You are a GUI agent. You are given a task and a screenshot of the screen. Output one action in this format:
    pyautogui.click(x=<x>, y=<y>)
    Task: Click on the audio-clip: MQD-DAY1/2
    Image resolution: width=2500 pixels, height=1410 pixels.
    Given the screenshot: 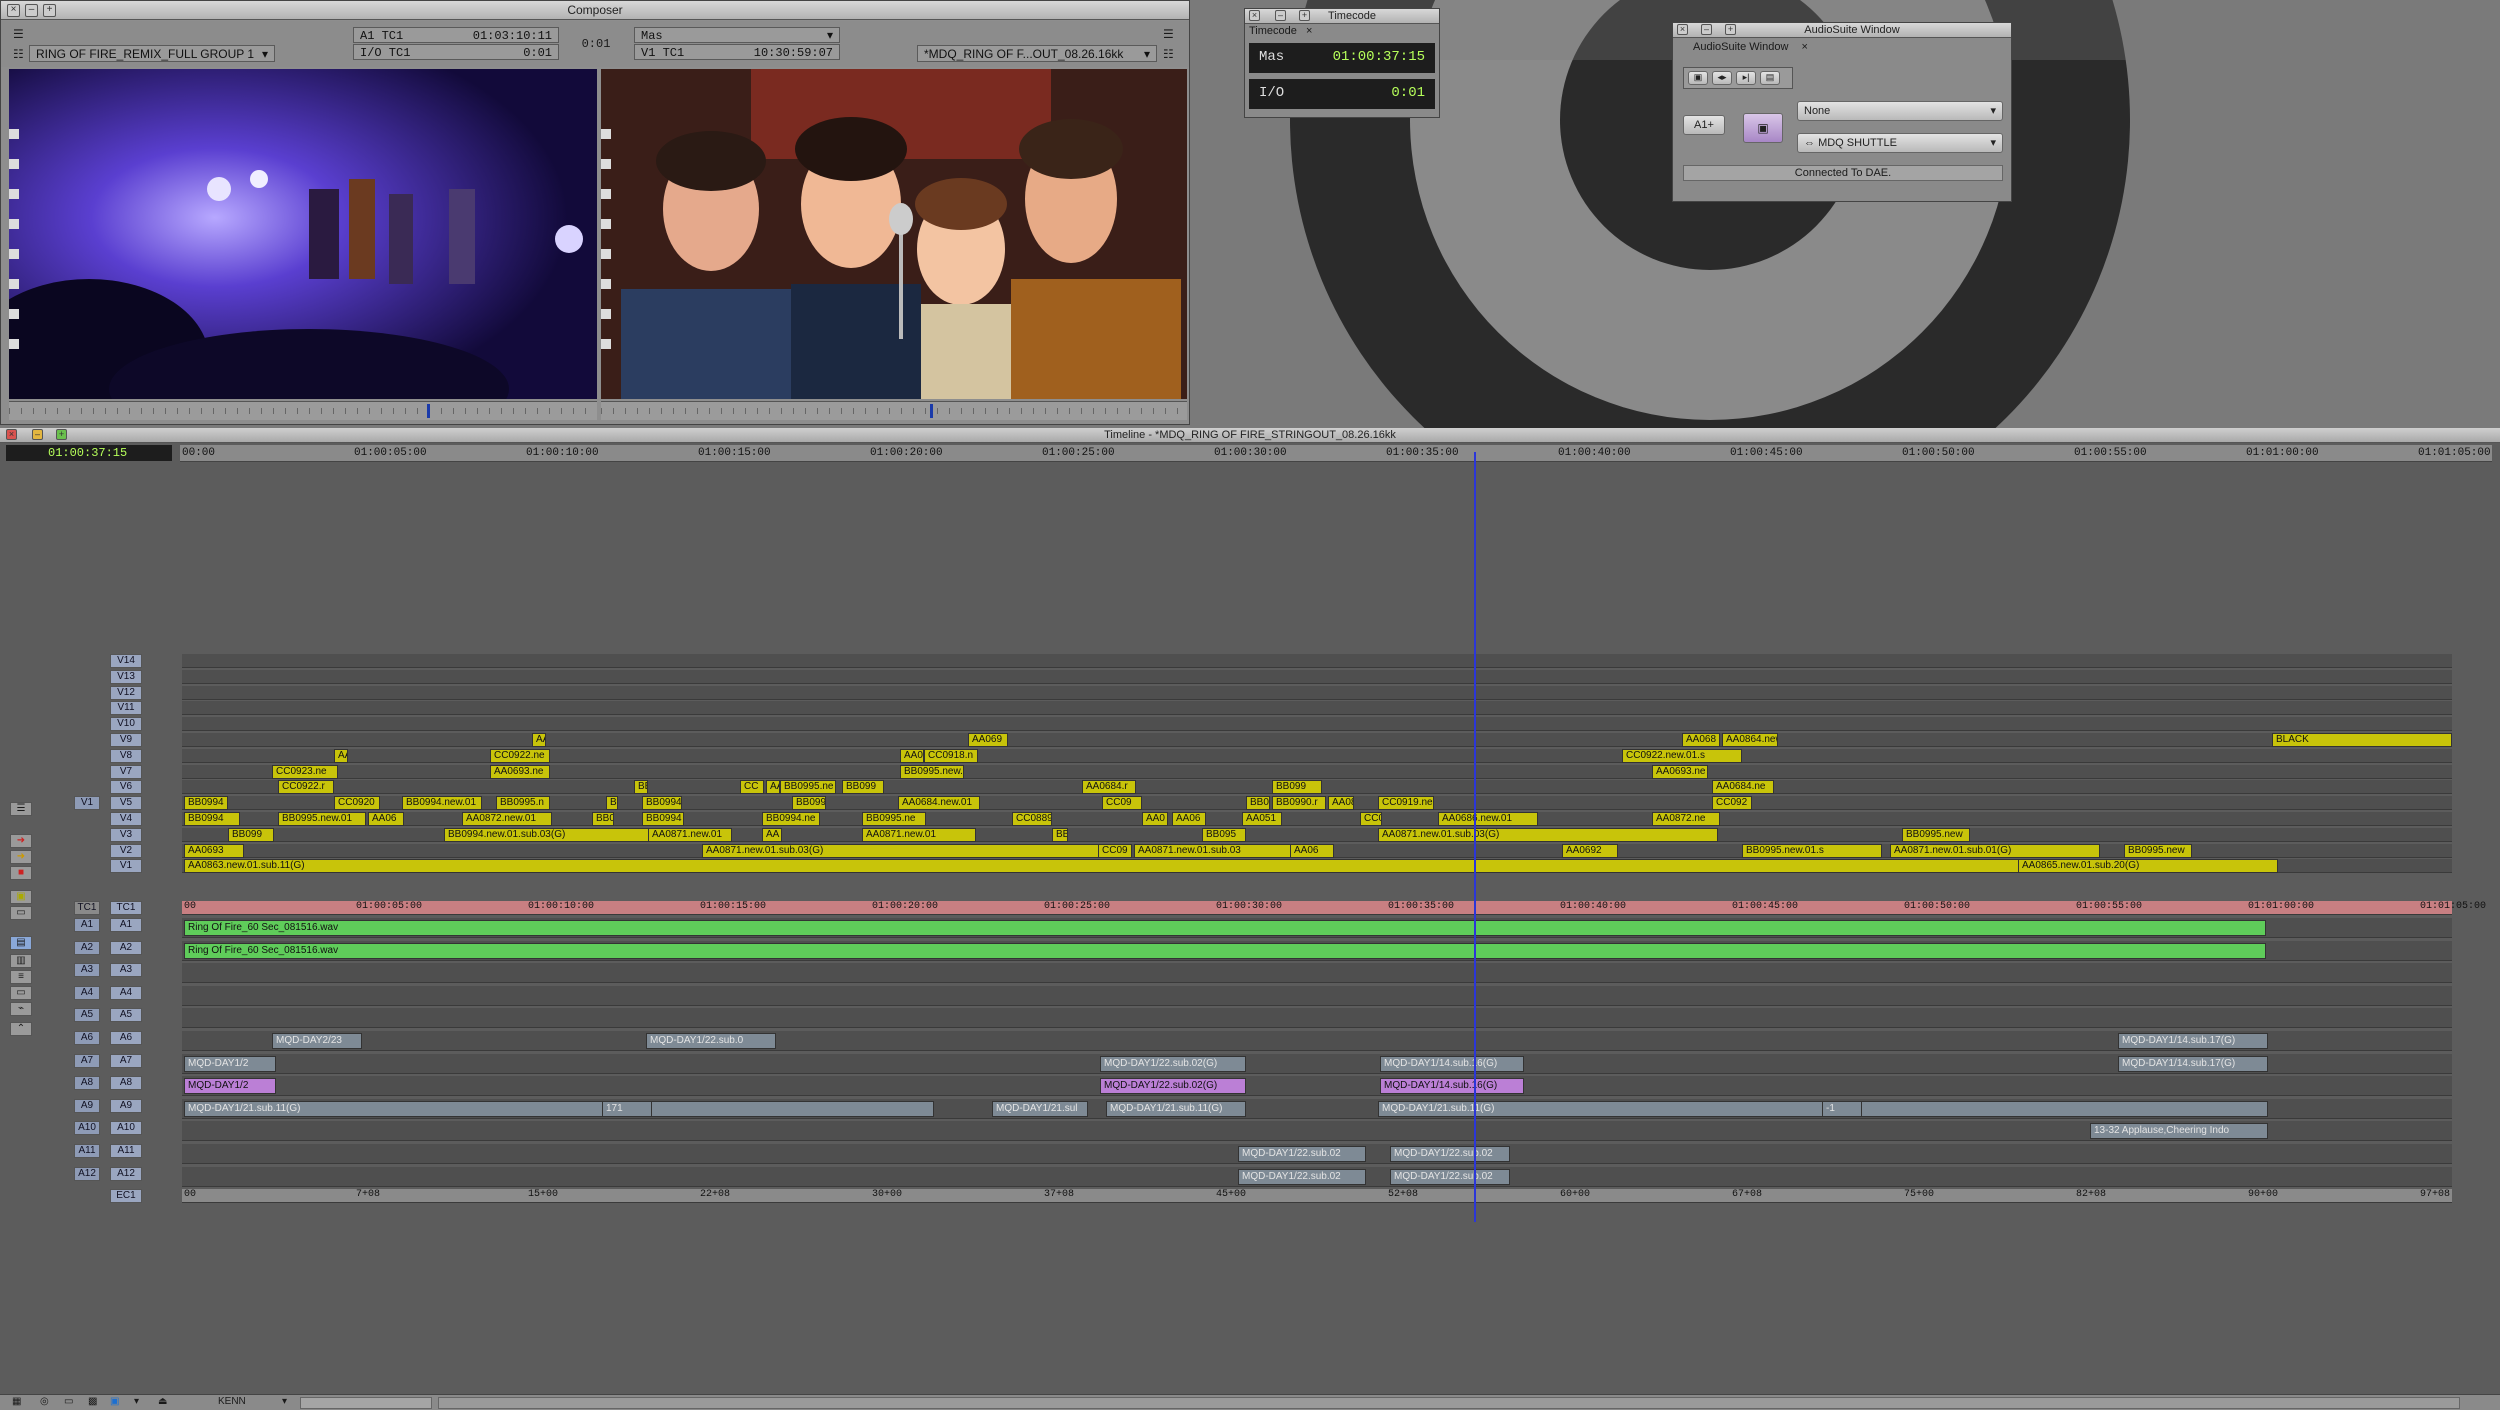 What is the action you would take?
    pyautogui.click(x=230, y=1064)
    